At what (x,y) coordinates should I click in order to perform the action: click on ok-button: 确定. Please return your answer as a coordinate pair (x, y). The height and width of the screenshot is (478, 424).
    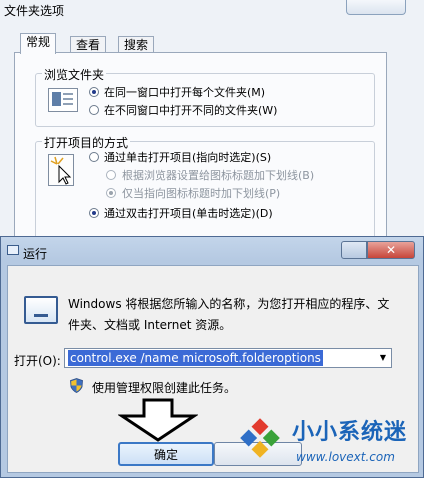
    Looking at the image, I should click on (166, 454).